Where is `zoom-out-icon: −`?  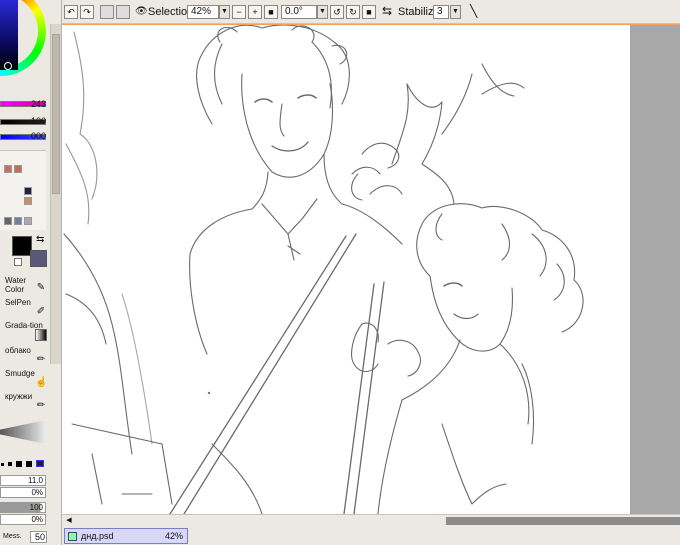 zoom-out-icon: − is located at coordinates (239, 12).